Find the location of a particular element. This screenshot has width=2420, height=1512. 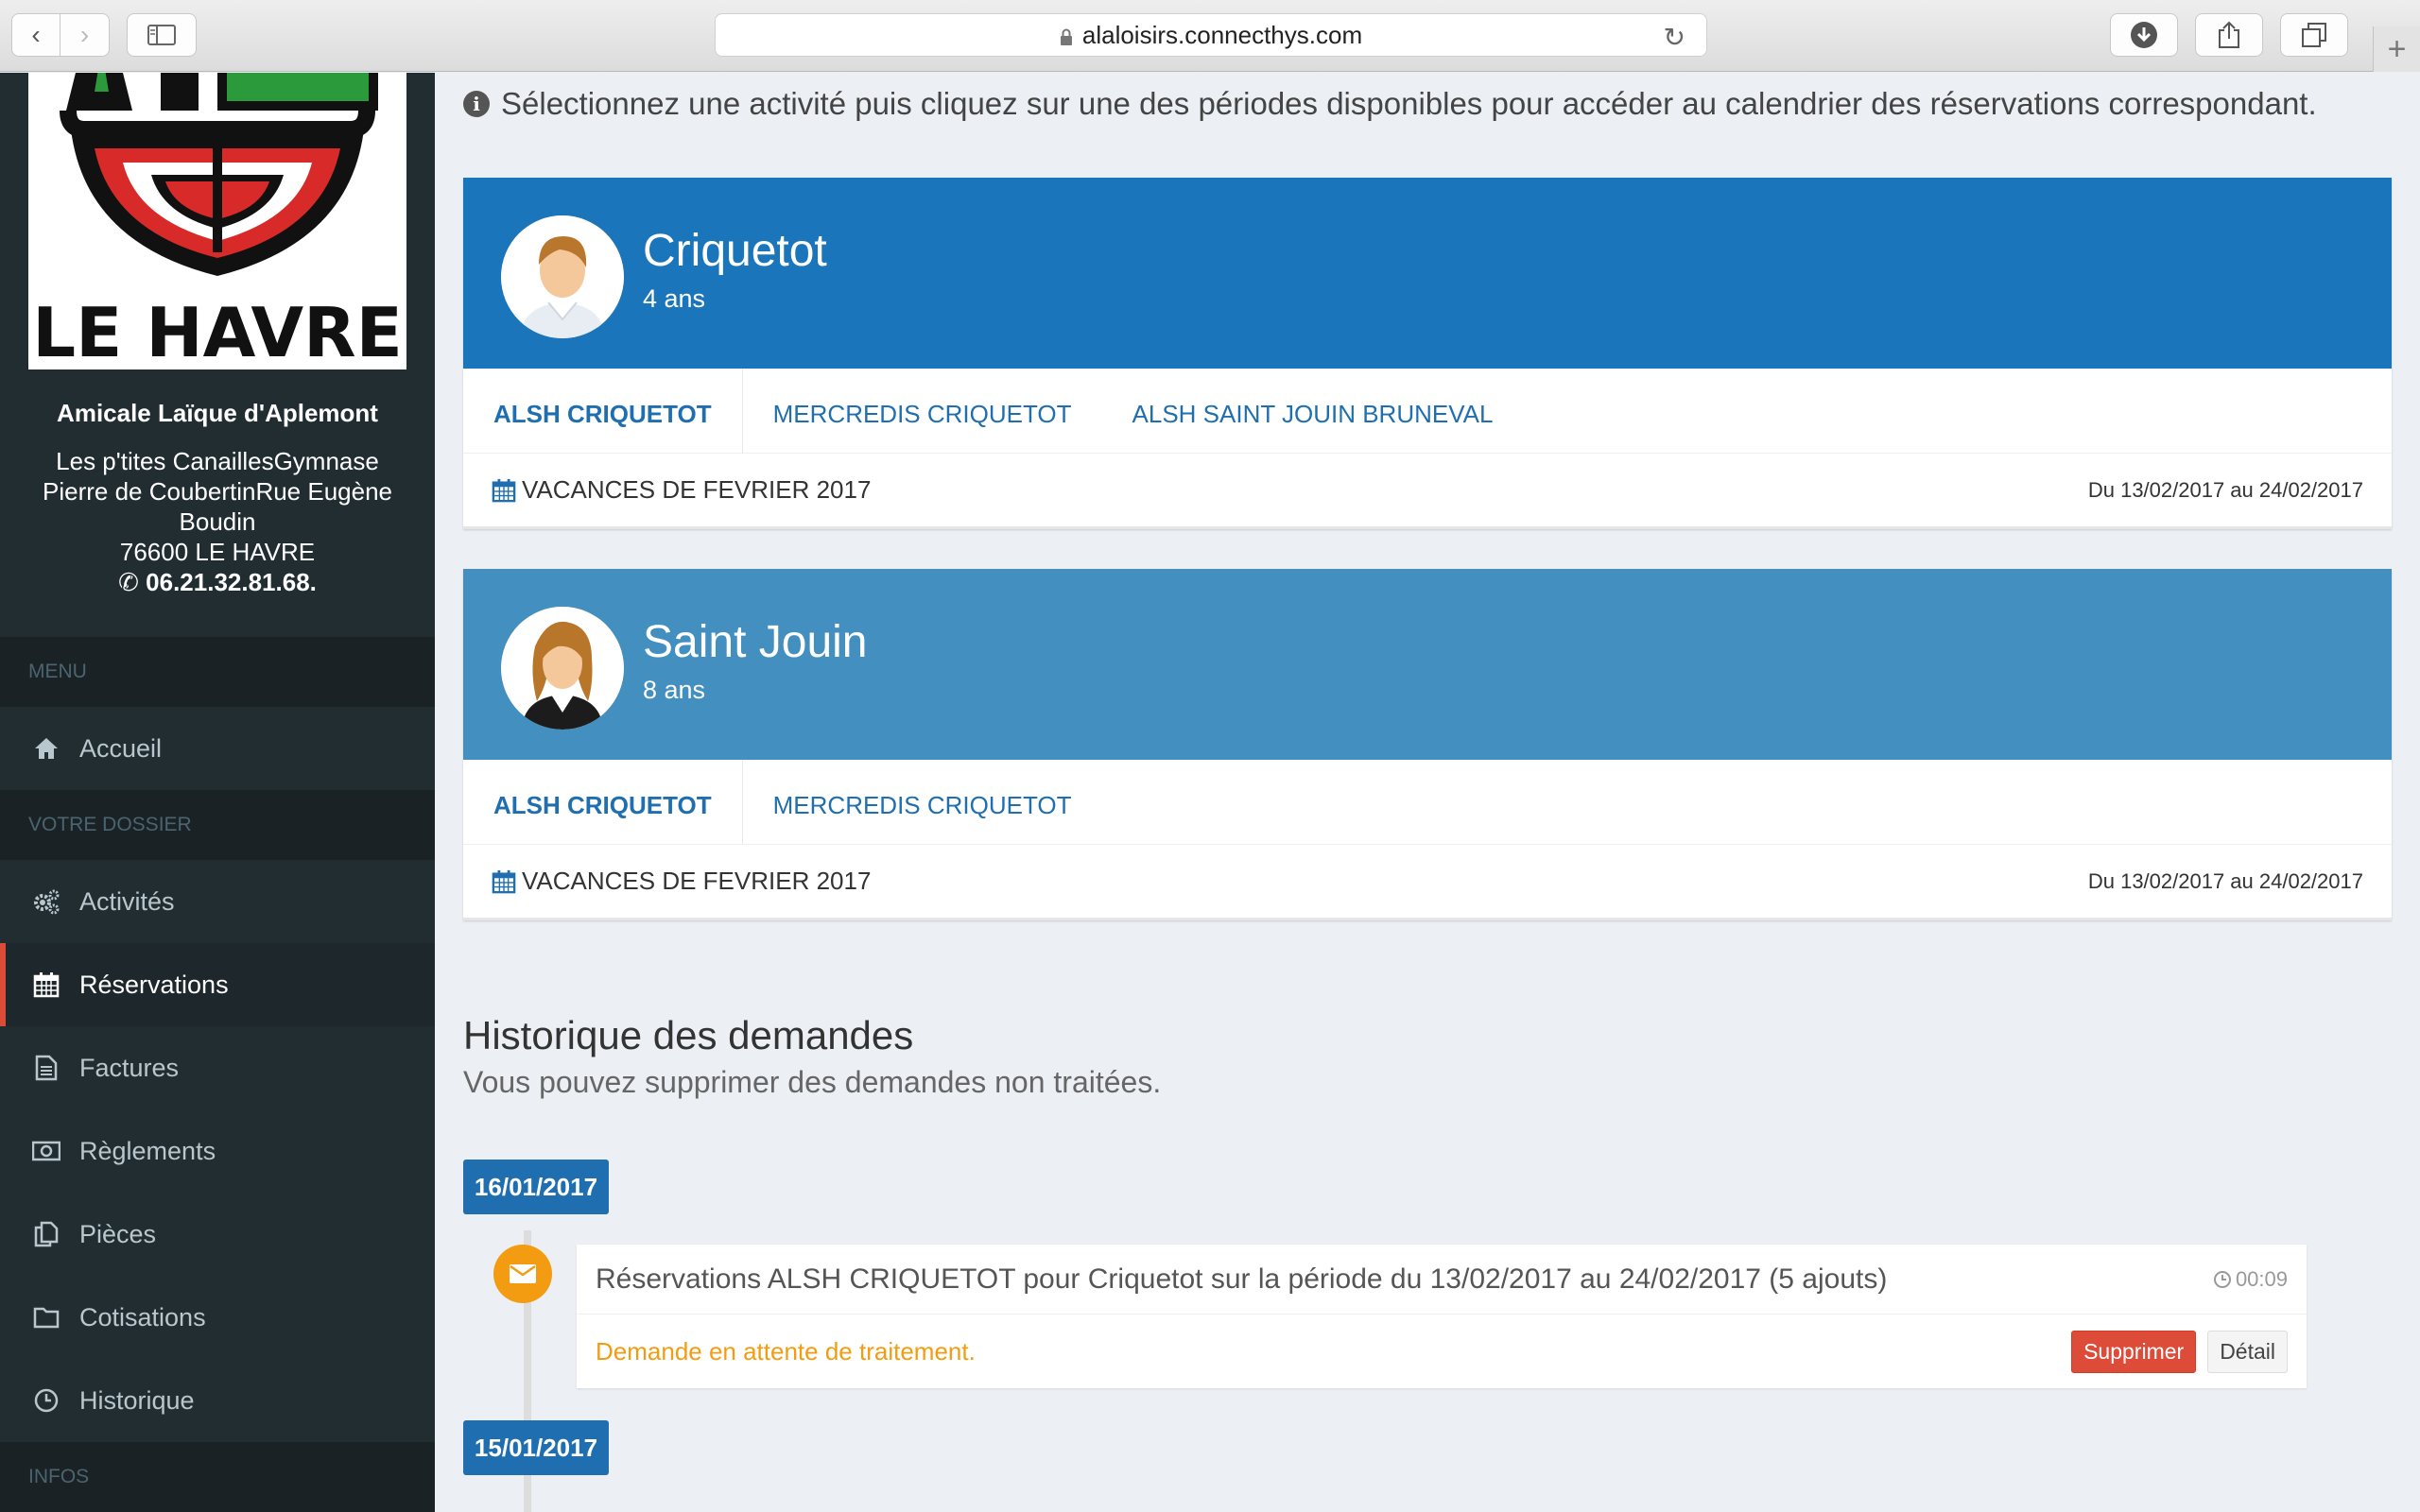

sidebar-item-label: Règlements is located at coordinates (147, 1150).